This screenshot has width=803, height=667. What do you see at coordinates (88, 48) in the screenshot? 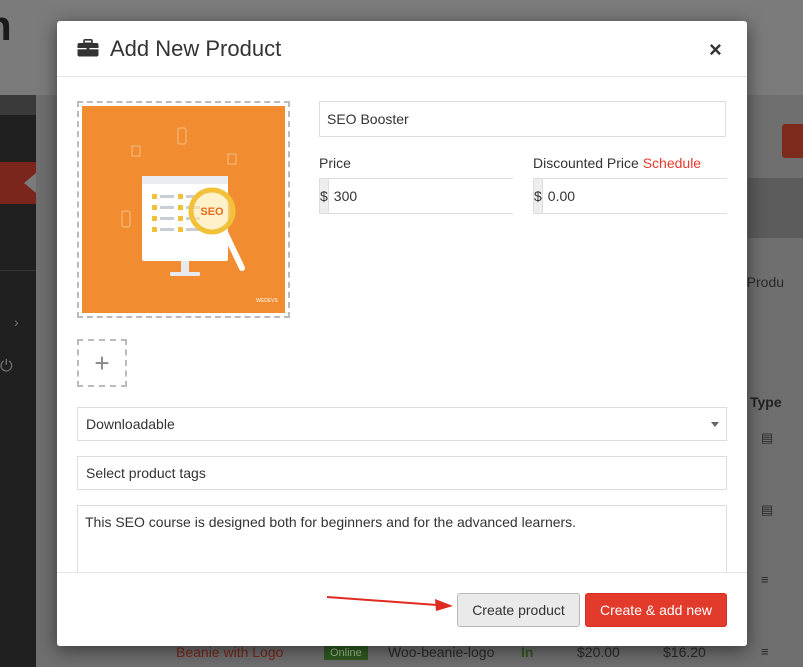
I see `briefcase-icon` at bounding box center [88, 48].